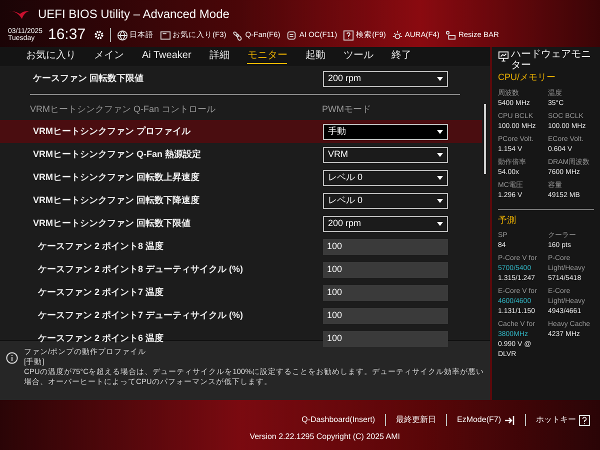 This screenshot has height=450, width=600. Describe the element at coordinates (241, 246) in the screenshot. I see `setting-row: ケースファン 2 ポイント8 温度 100` at that location.